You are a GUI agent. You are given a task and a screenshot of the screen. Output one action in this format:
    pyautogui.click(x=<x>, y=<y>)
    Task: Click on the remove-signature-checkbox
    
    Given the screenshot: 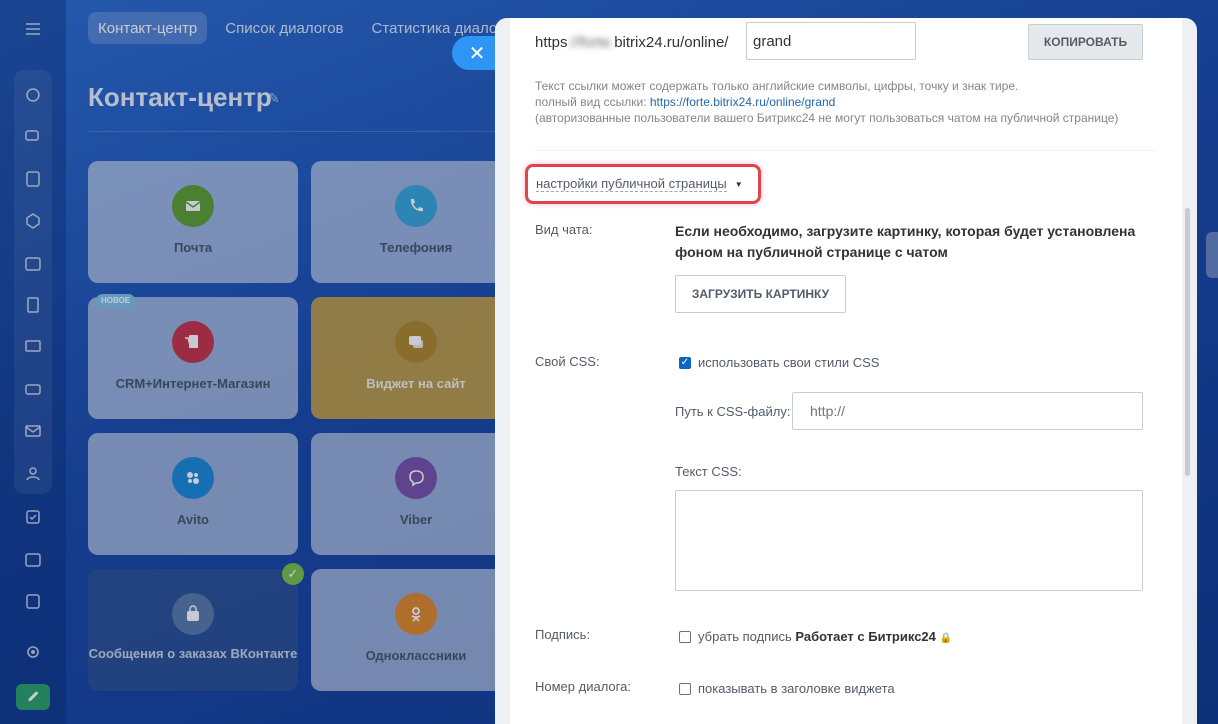 What is the action you would take?
    pyautogui.click(x=685, y=636)
    